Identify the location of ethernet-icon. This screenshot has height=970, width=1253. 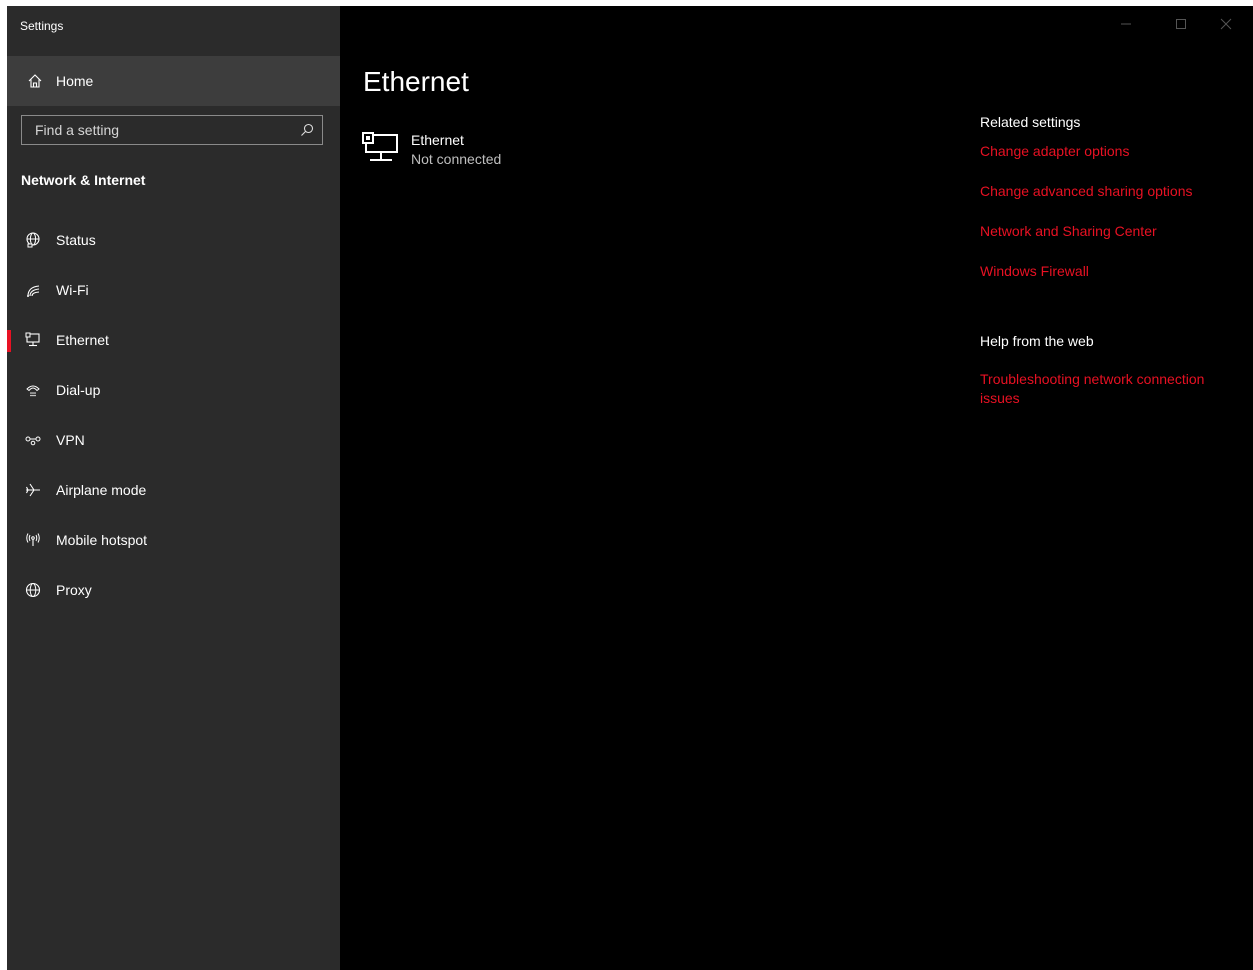
(33, 340).